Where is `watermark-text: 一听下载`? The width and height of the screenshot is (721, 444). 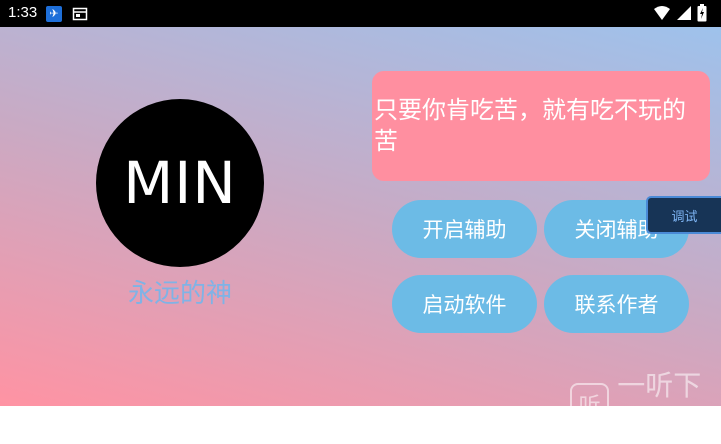 watermark-text: 一听下载 is located at coordinates (659, 405).